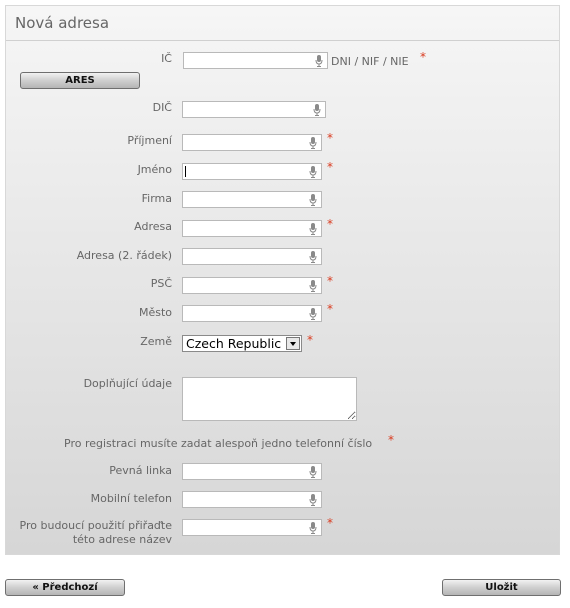 The width and height of the screenshot is (570, 608). I want to click on adresa-label: Adresa, so click(153, 226).